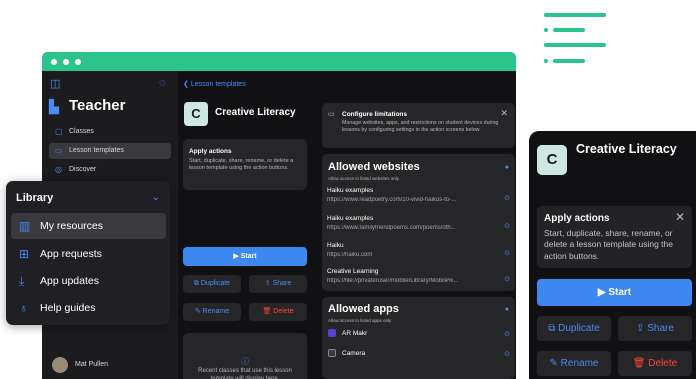 Image resolution: width=696 pixels, height=379 pixels. I want to click on teacher-logo-icon: ▙, so click(54, 106).